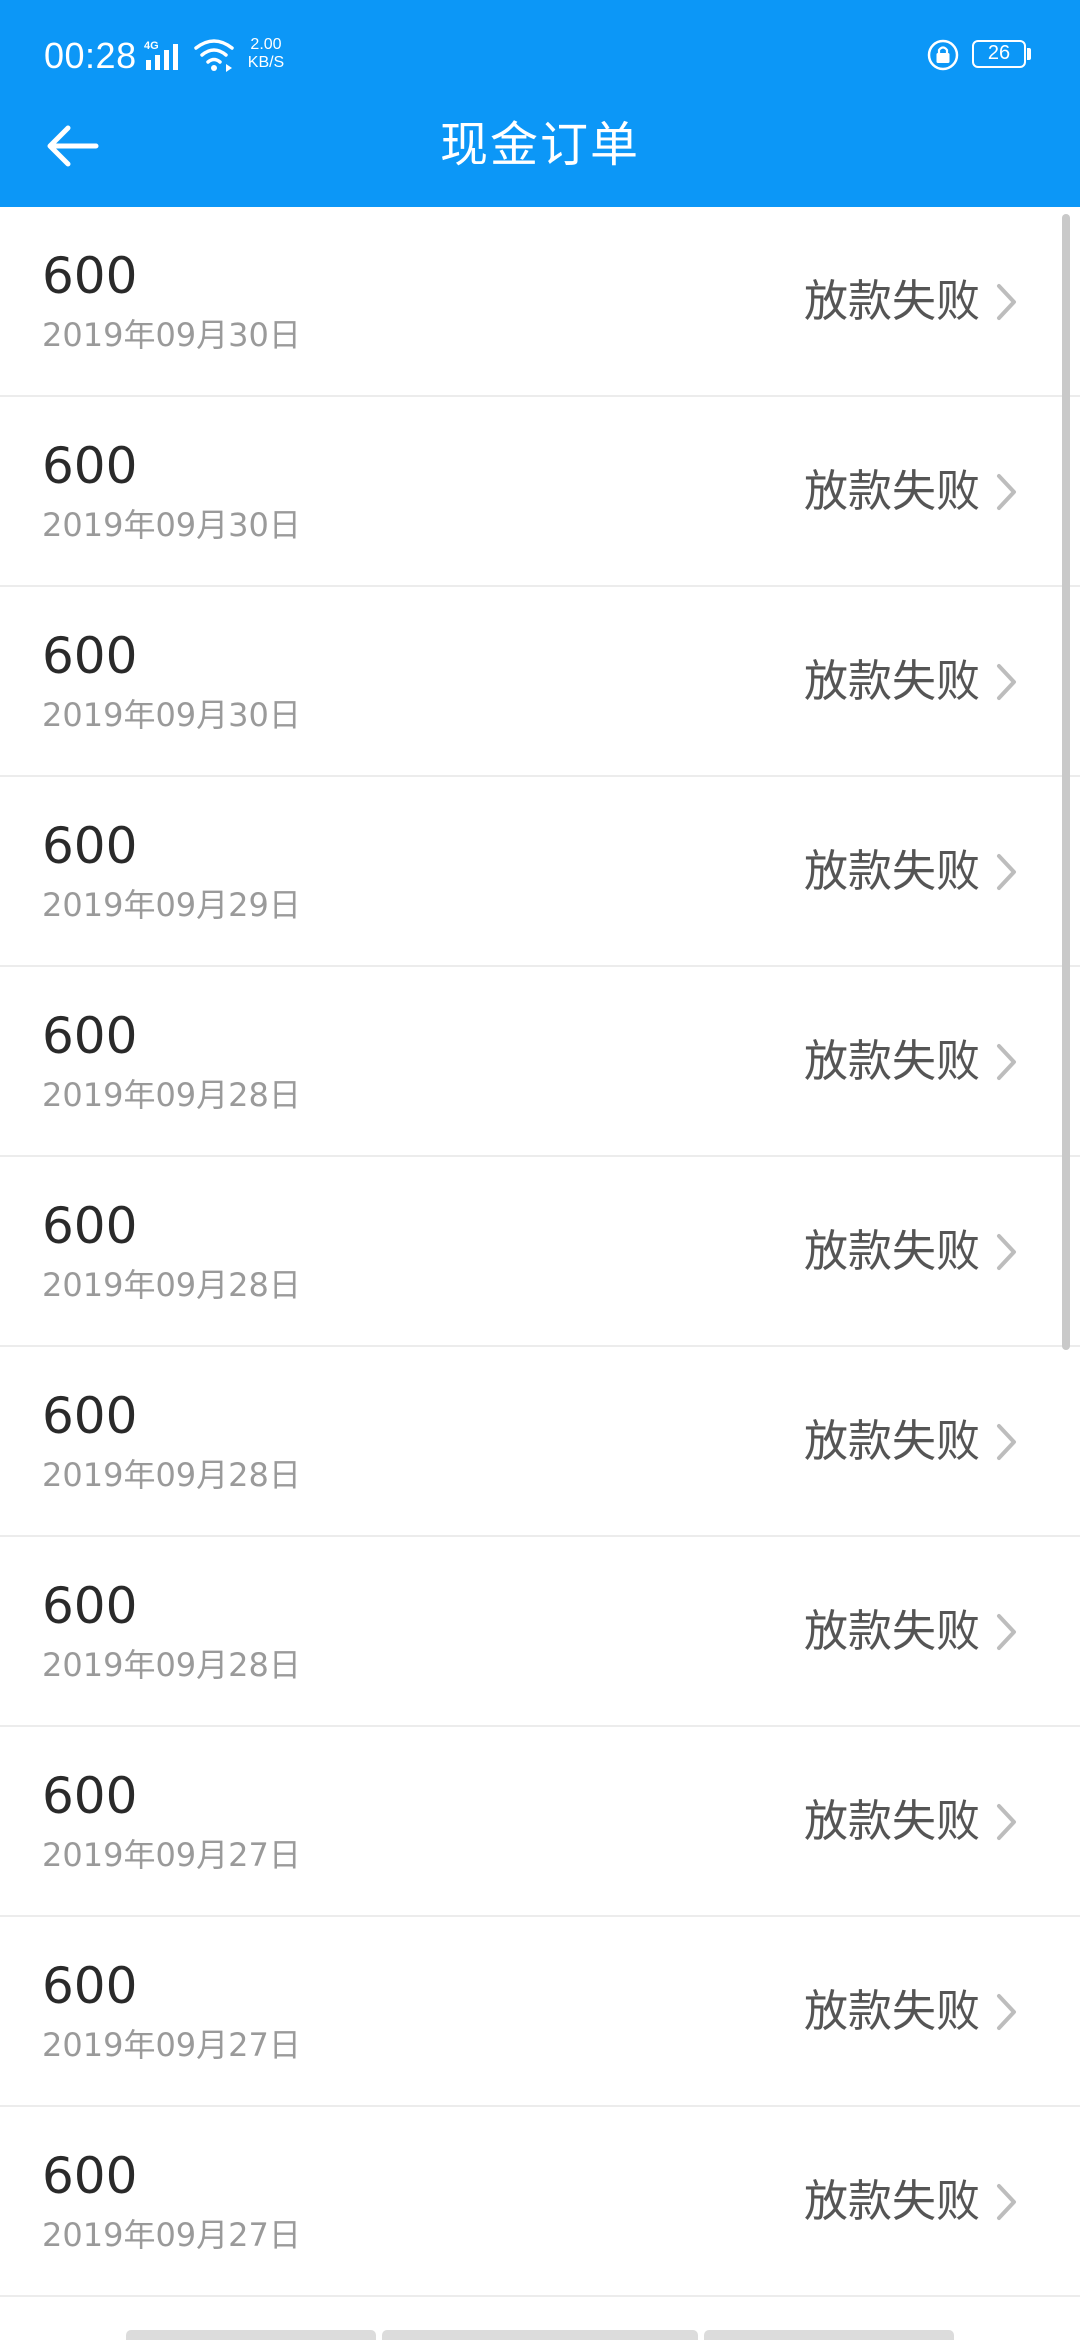 Image resolution: width=1080 pixels, height=2340 pixels. What do you see at coordinates (161, 55) in the screenshot?
I see `signal-4g-icon: 4G` at bounding box center [161, 55].